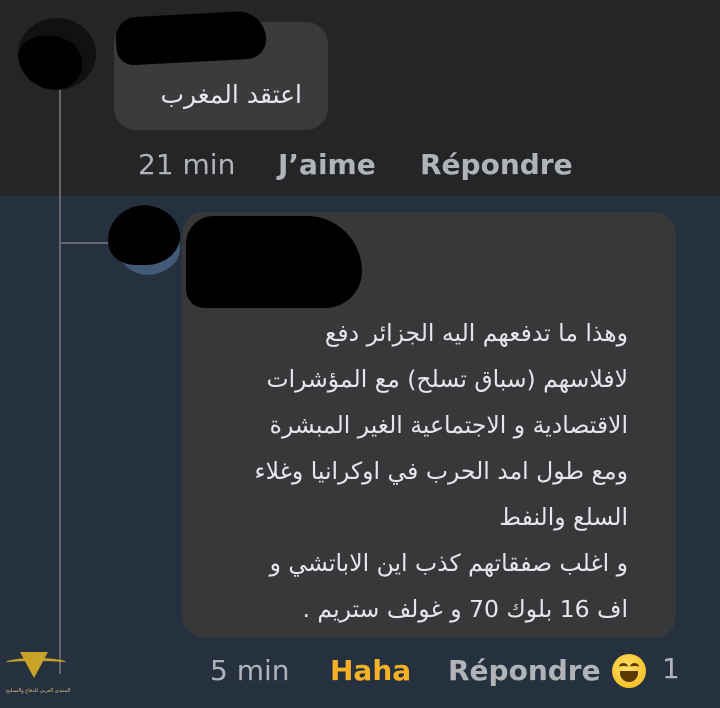  What do you see at coordinates (186, 164) in the screenshot?
I see `comment-timestamp: 21 min` at bounding box center [186, 164].